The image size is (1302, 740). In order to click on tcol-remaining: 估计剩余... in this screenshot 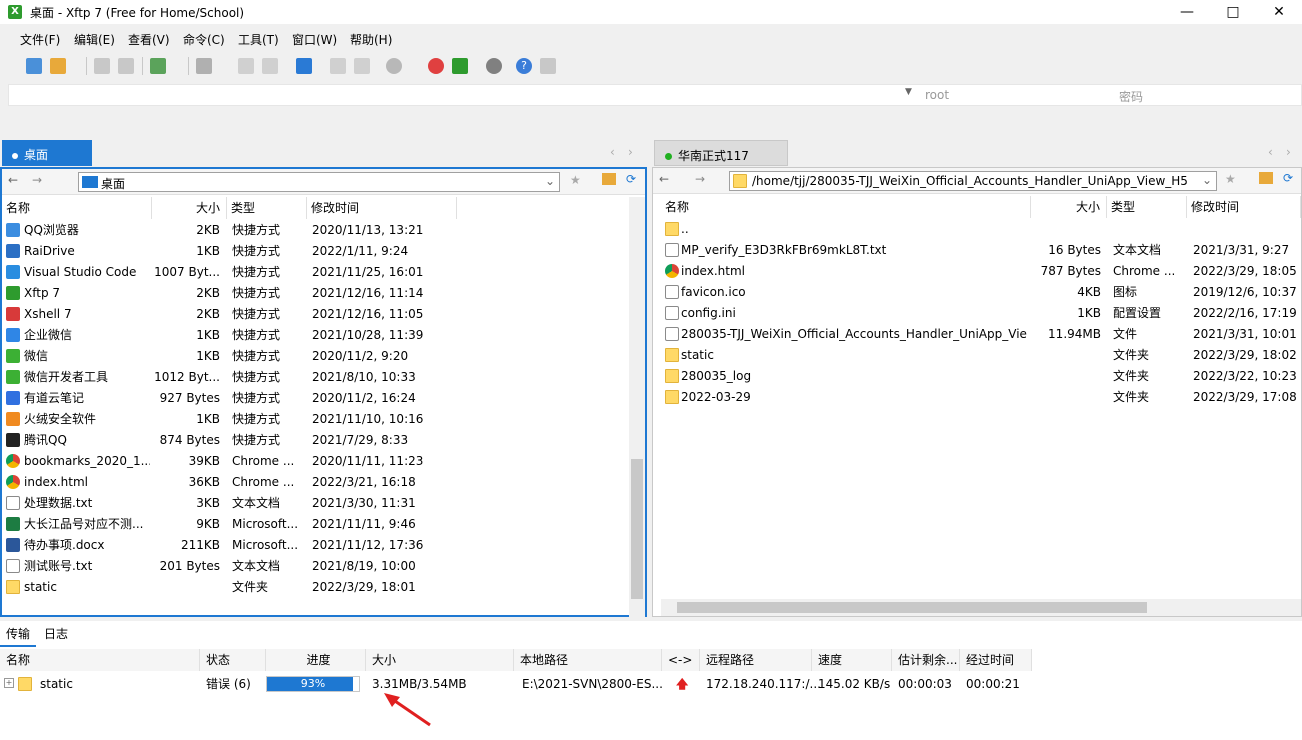, I will do `click(926, 660)`.